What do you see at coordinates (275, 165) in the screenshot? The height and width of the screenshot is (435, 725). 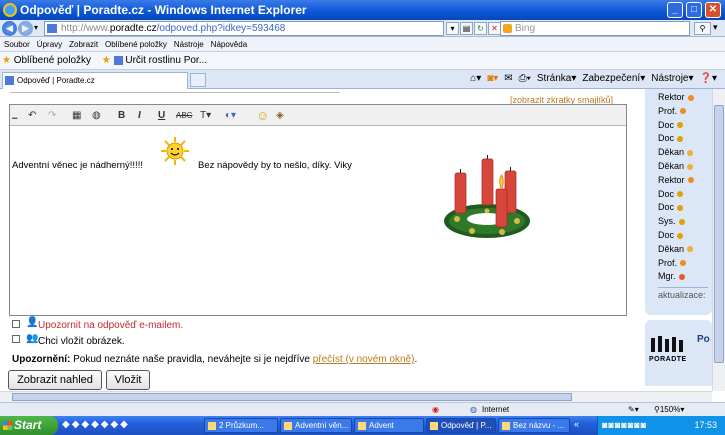 I see `editor-text-part2: Bez nápovědy by to nešlo, díky. Viky` at bounding box center [275, 165].